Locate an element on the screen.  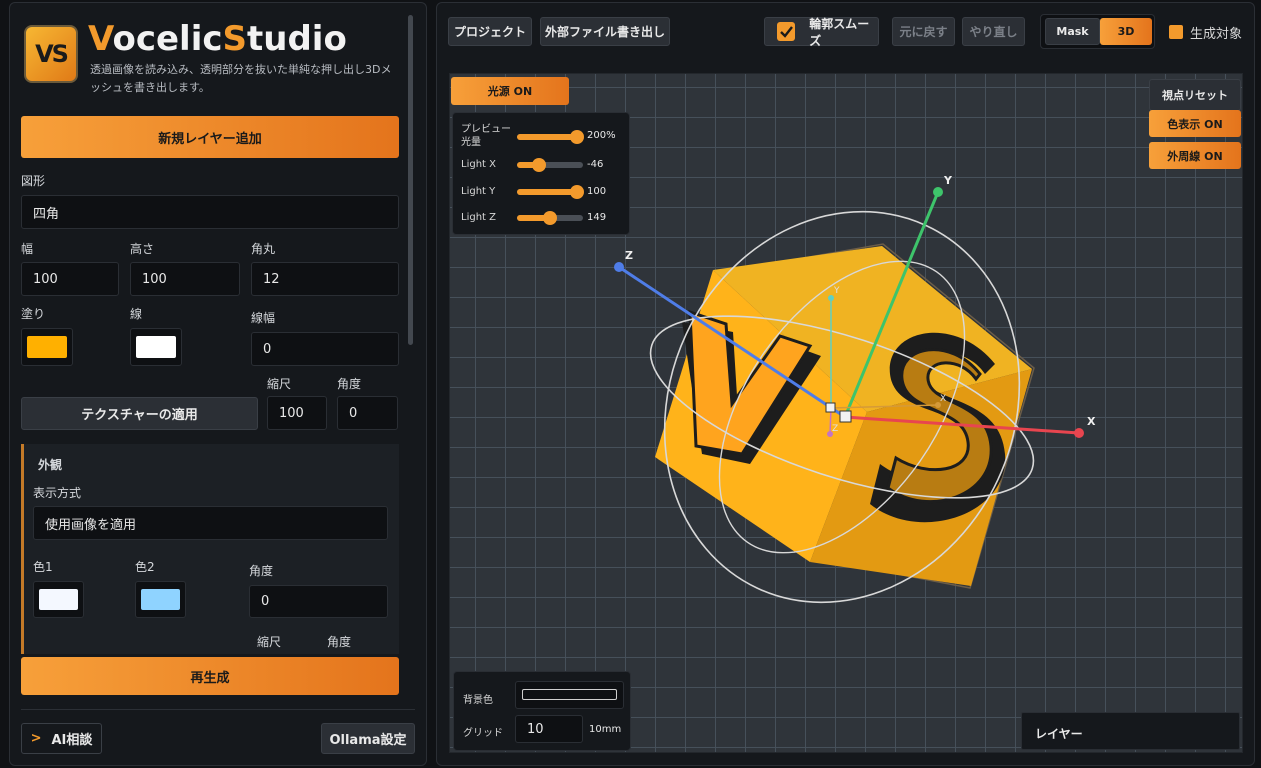
light-x-slider is located at coordinates (550, 165).